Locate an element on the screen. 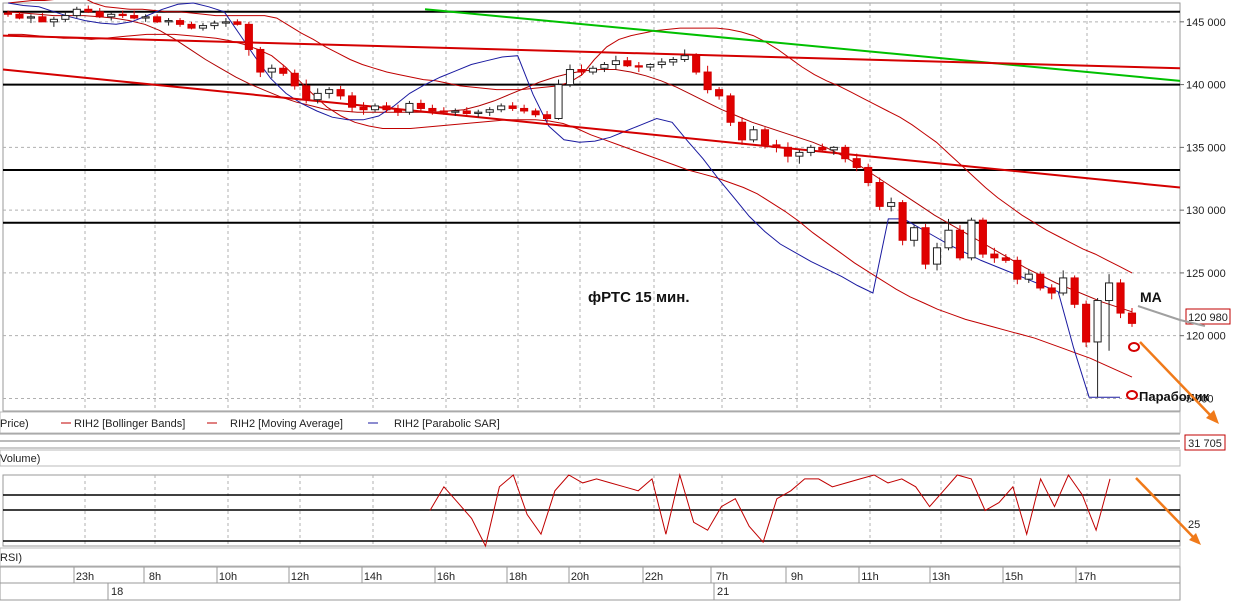  hour-tick-label: 14h is located at coordinates (373, 577).